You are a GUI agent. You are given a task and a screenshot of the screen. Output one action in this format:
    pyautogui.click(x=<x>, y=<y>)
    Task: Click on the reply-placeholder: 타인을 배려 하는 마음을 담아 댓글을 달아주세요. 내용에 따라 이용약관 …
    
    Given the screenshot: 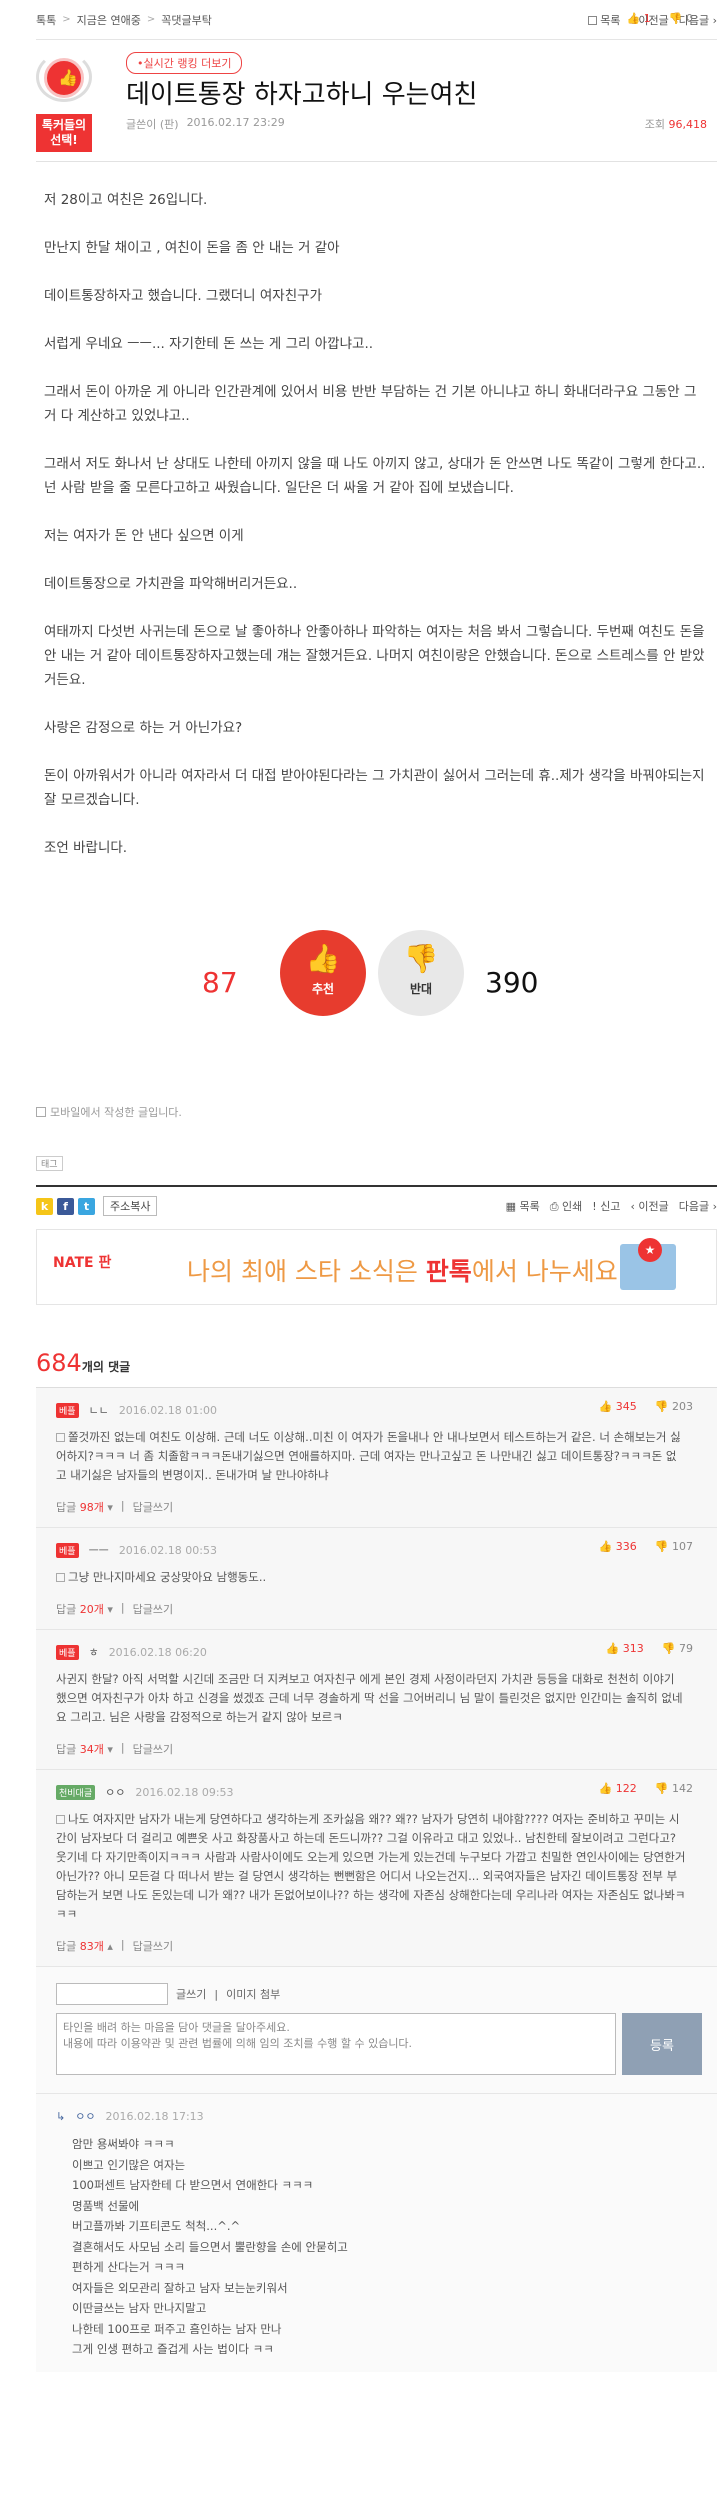 What is the action you would take?
    pyautogui.click(x=238, y=2035)
    